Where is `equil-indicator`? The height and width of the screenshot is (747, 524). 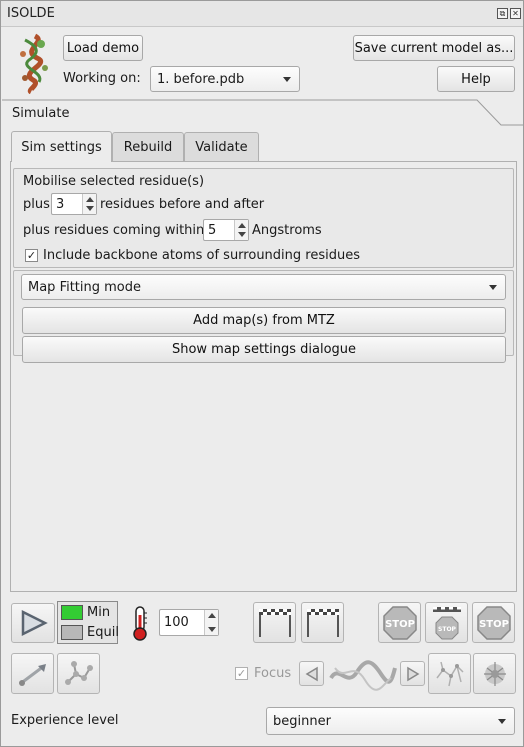 equil-indicator is located at coordinates (72, 632).